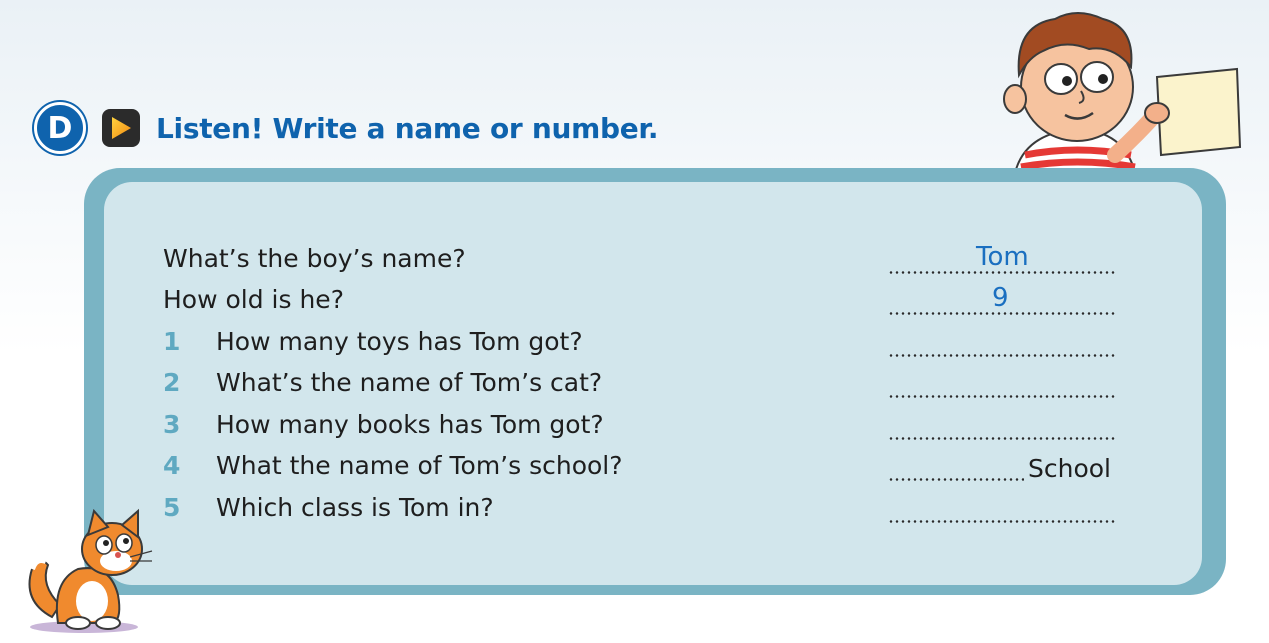 Image resolution: width=1269 pixels, height=643 pixels. What do you see at coordinates (409, 382) in the screenshot?
I see `question-text: What’s the name of Tom’s cat?` at bounding box center [409, 382].